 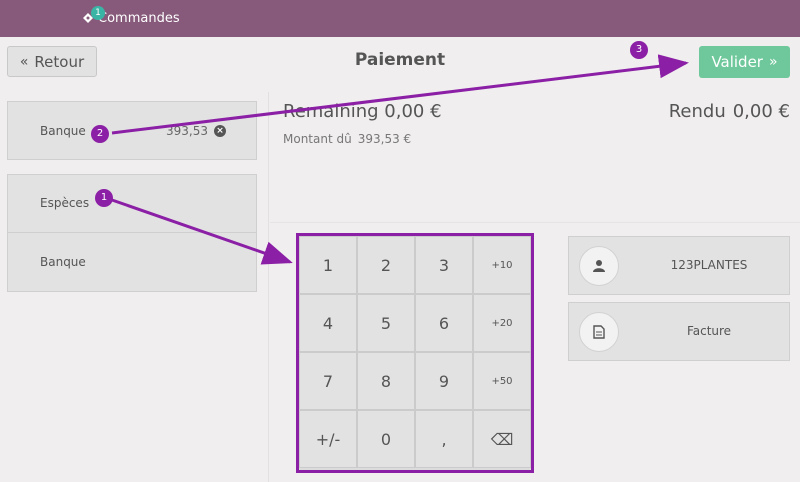 I want to click on numpad-key-9: 9, so click(x=444, y=381).